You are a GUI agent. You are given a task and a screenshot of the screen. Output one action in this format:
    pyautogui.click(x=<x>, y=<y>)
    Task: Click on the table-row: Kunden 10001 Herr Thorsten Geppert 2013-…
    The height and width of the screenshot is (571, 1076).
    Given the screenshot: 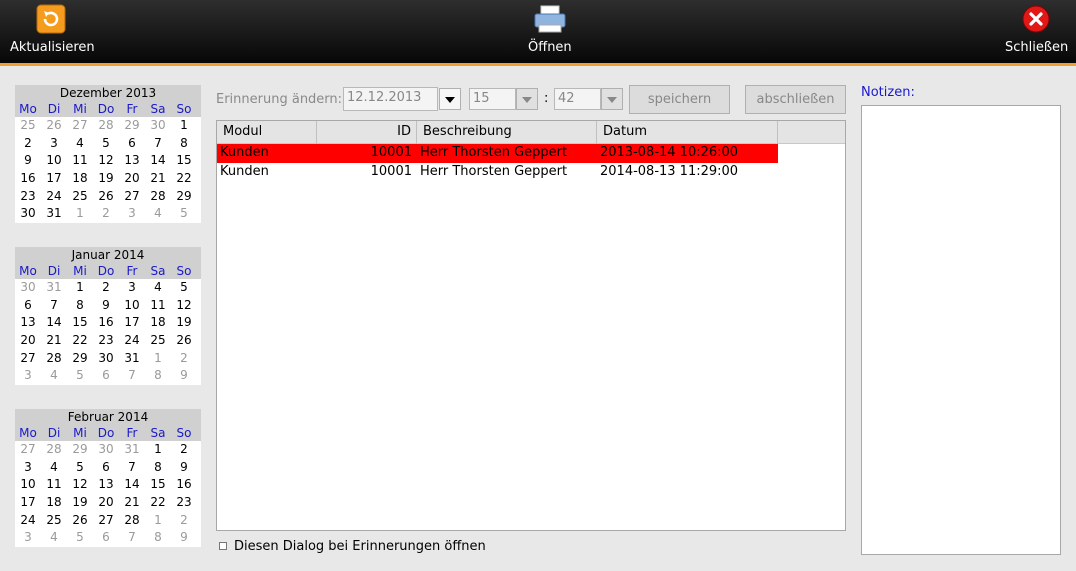 What is the action you would take?
    pyautogui.click(x=497, y=153)
    